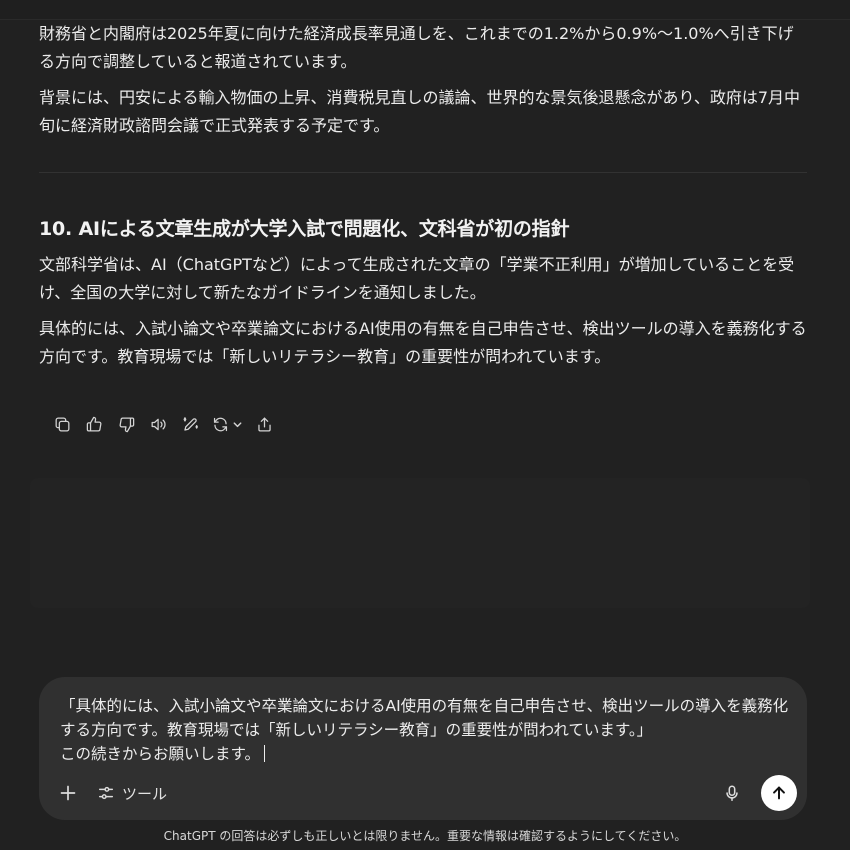 This screenshot has height=850, width=850. I want to click on add-attachment-button, so click(68, 793).